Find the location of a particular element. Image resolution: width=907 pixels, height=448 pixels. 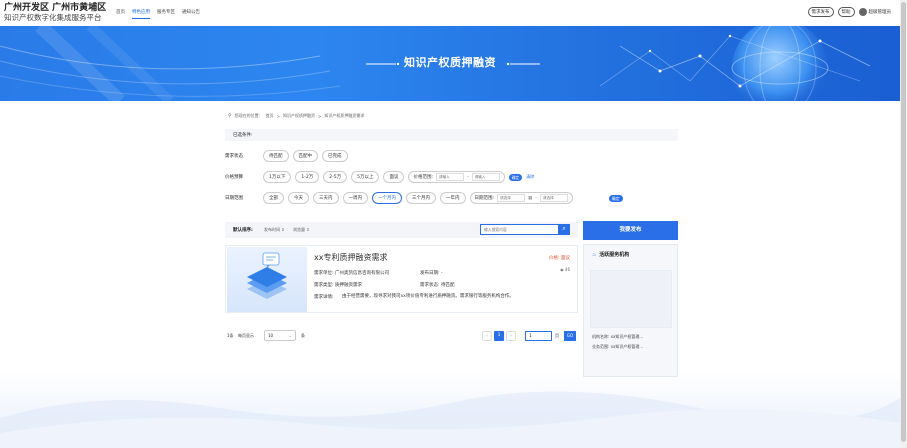

date-range-box: 日期范围: ▦ - is located at coordinates (521, 198).